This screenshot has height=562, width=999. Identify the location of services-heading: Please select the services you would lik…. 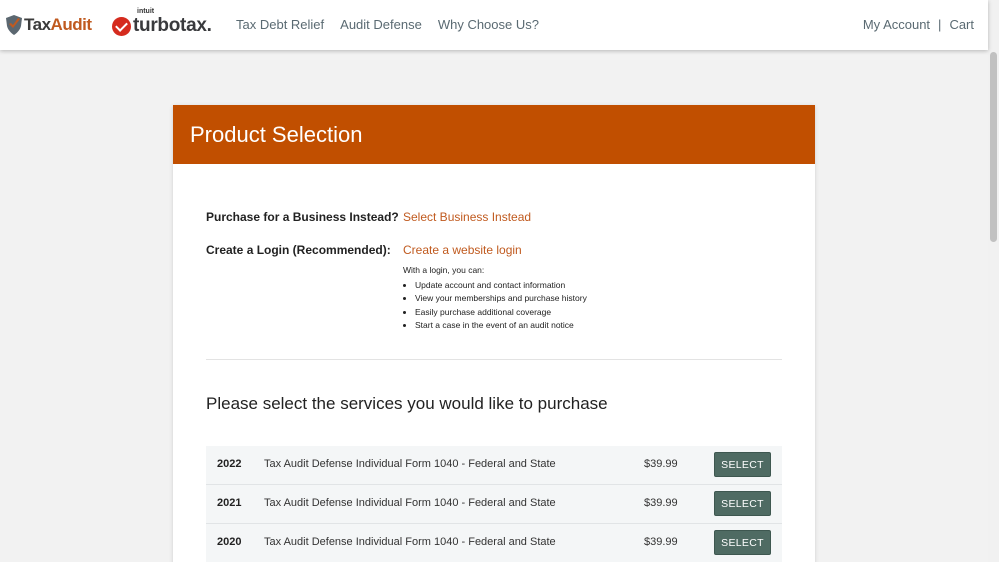
(407, 403).